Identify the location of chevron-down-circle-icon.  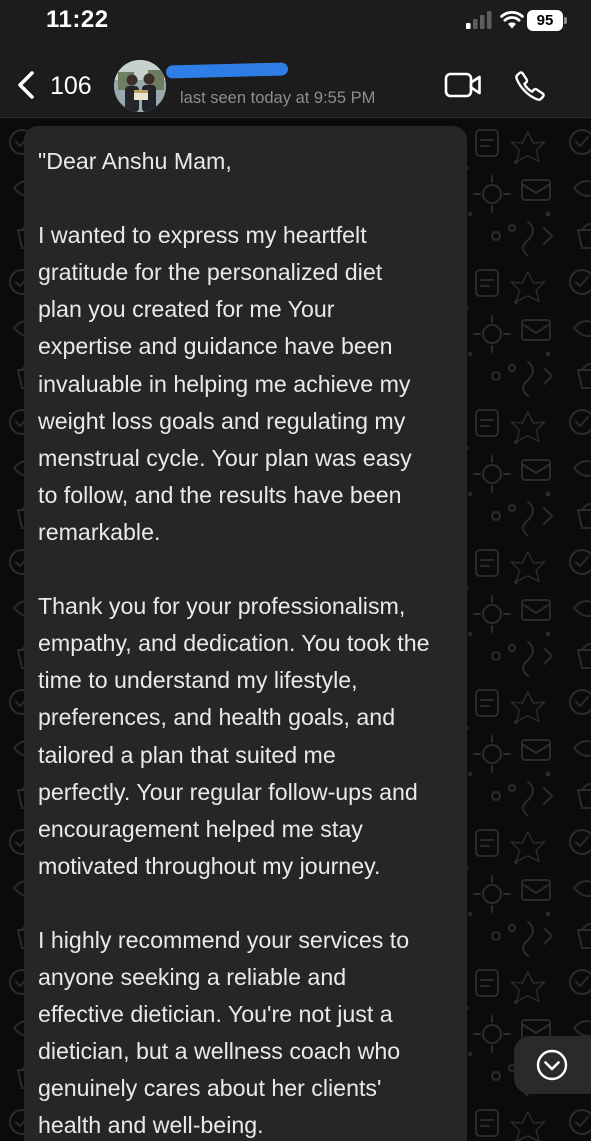
(552, 1065).